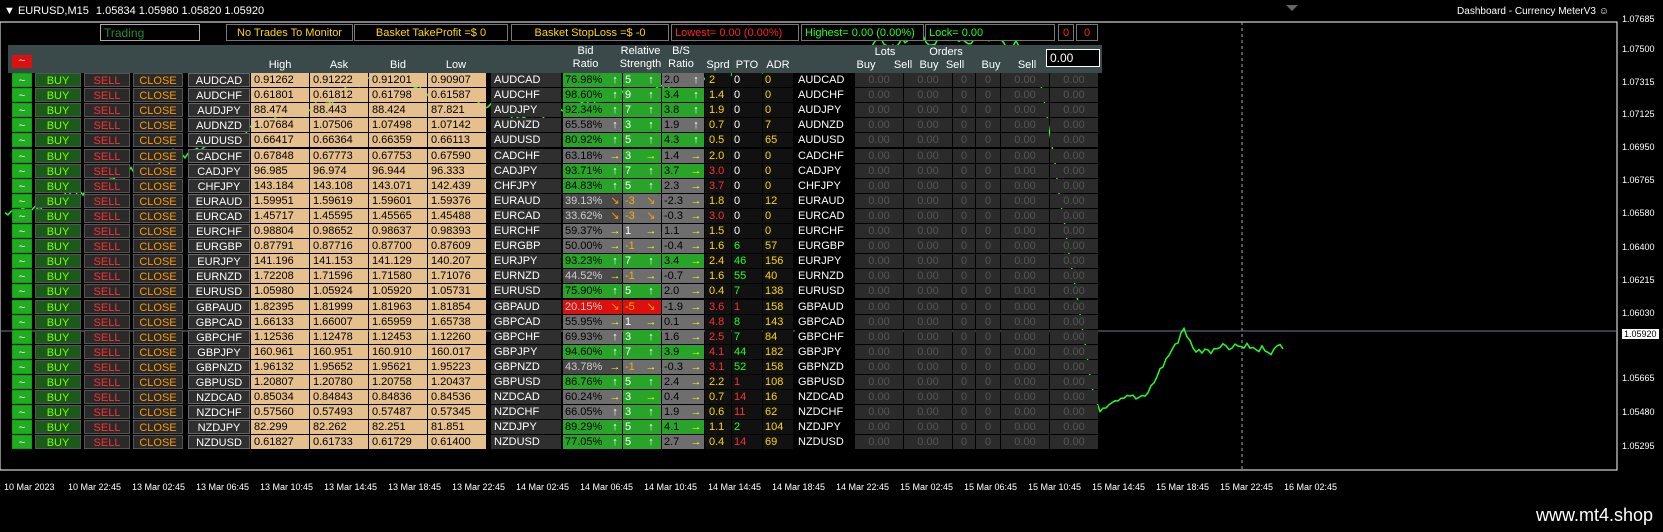 The height and width of the screenshot is (532, 1663). Describe the element at coordinates (219, 442) in the screenshot. I see `symbol-button: NZDUSD` at that location.